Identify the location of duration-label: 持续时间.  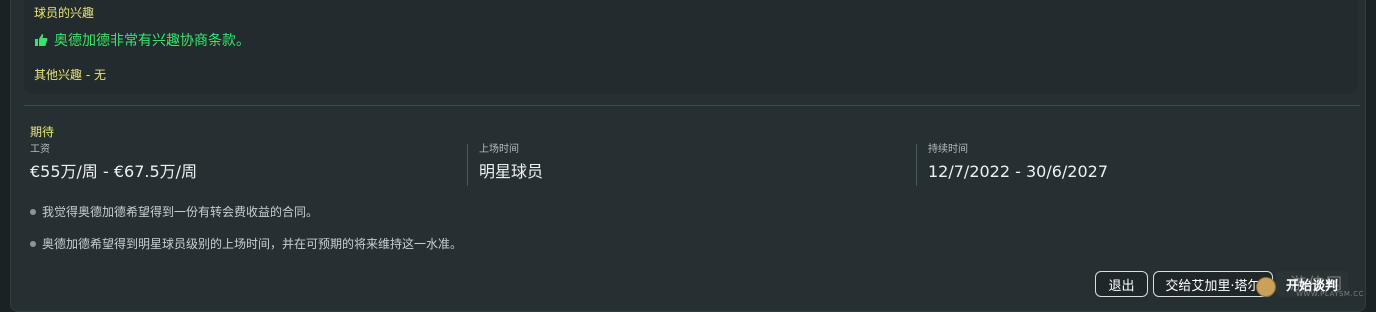
(948, 149).